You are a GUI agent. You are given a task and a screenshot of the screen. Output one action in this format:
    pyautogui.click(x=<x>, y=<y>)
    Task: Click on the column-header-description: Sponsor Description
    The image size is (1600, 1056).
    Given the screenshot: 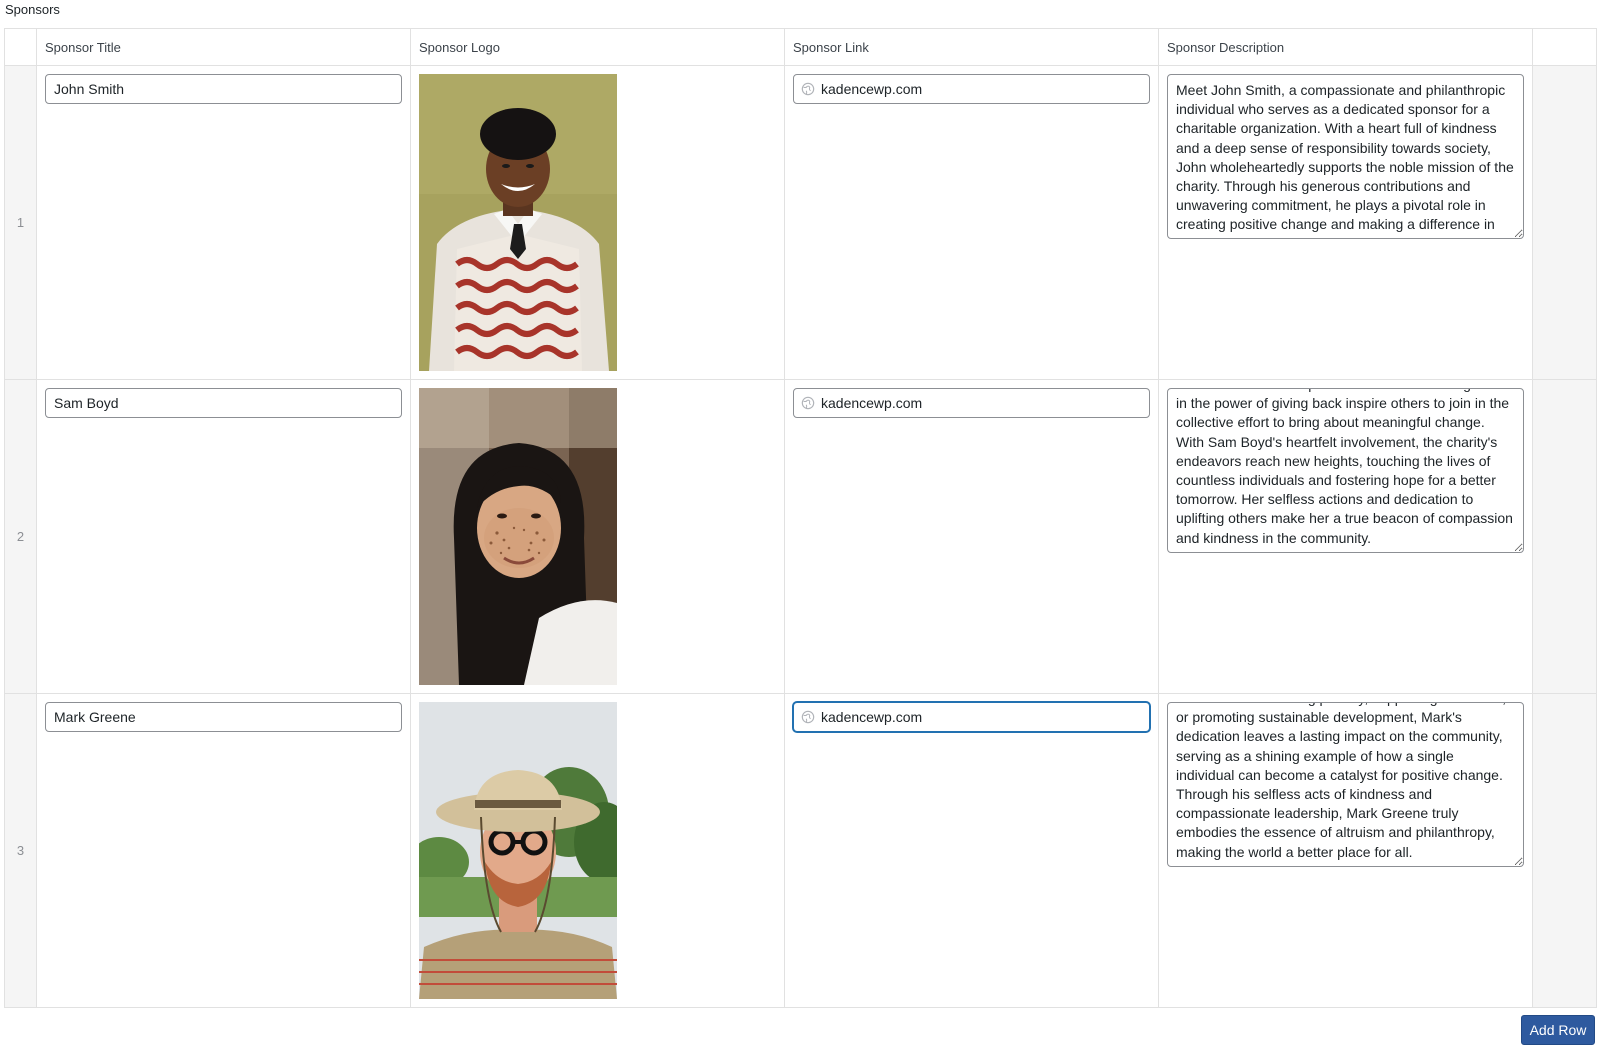 What is the action you would take?
    pyautogui.click(x=1345, y=47)
    